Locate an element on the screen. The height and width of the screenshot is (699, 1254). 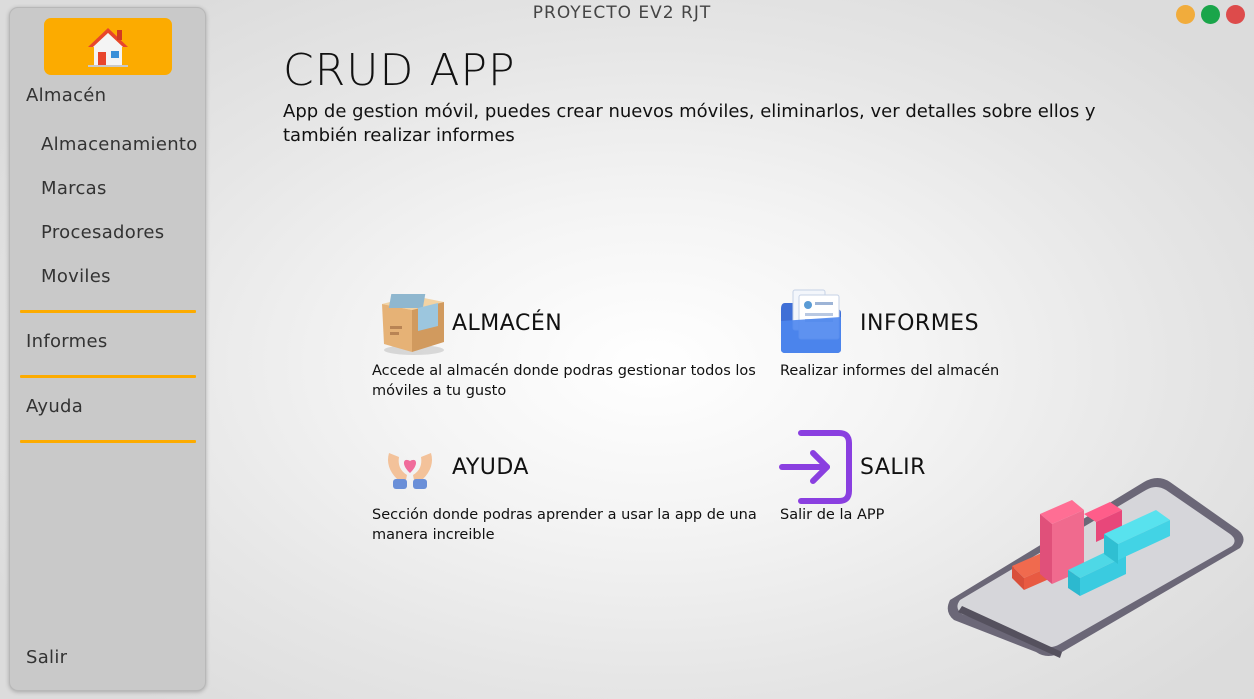
sidebar-item-ayuda: Ayuda is located at coordinates (54, 406).